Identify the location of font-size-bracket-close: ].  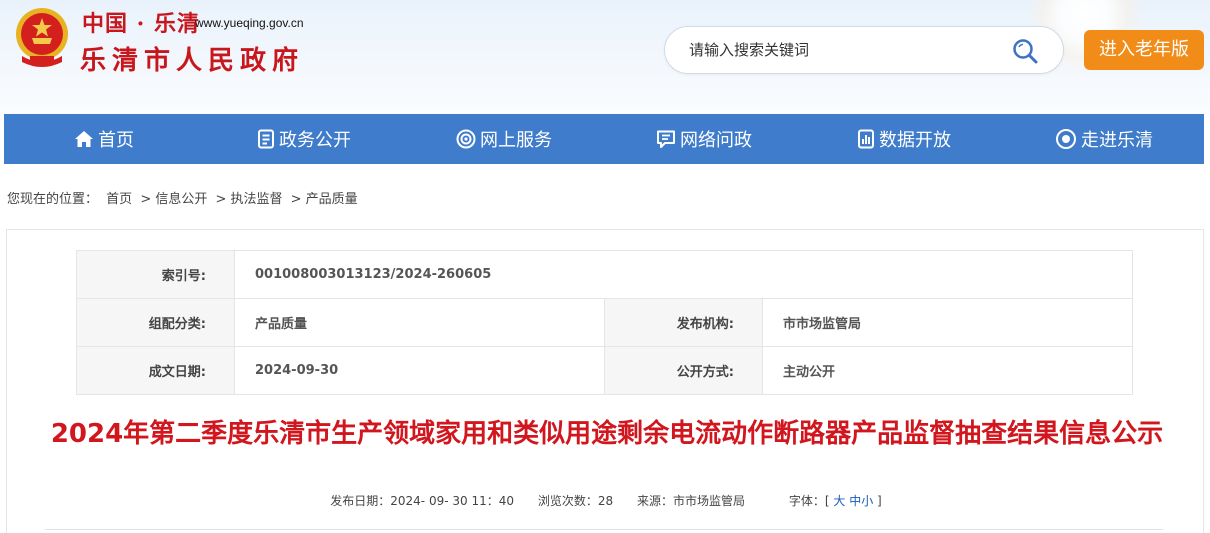
(879, 501).